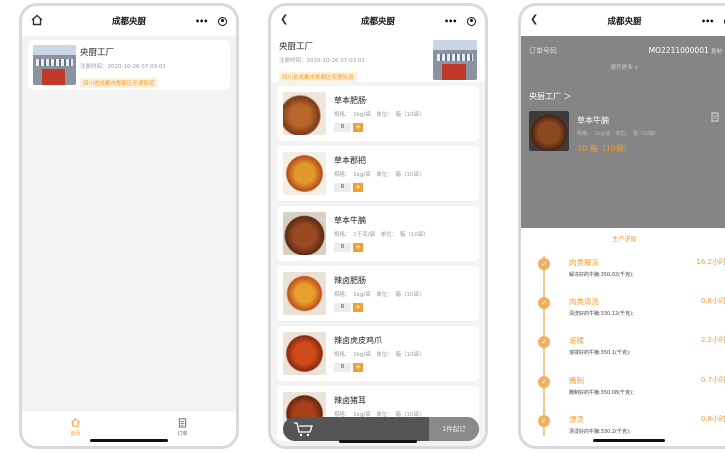 This screenshot has width=725, height=452. I want to click on progress-step: ✓ 滚揉 滚揉好的牛腩:350.1(千克); 2.2小时, so click(623, 352).